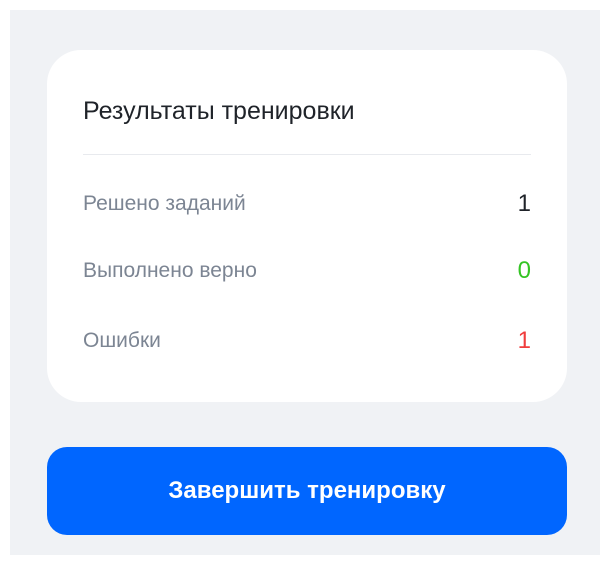 This screenshot has height=565, width=610. Describe the element at coordinates (524, 203) in the screenshot. I see `stat-value-solved: 1` at that location.